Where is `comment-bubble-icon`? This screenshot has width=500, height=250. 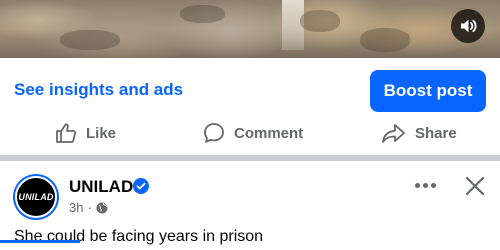
comment-bubble-icon is located at coordinates (214, 133).